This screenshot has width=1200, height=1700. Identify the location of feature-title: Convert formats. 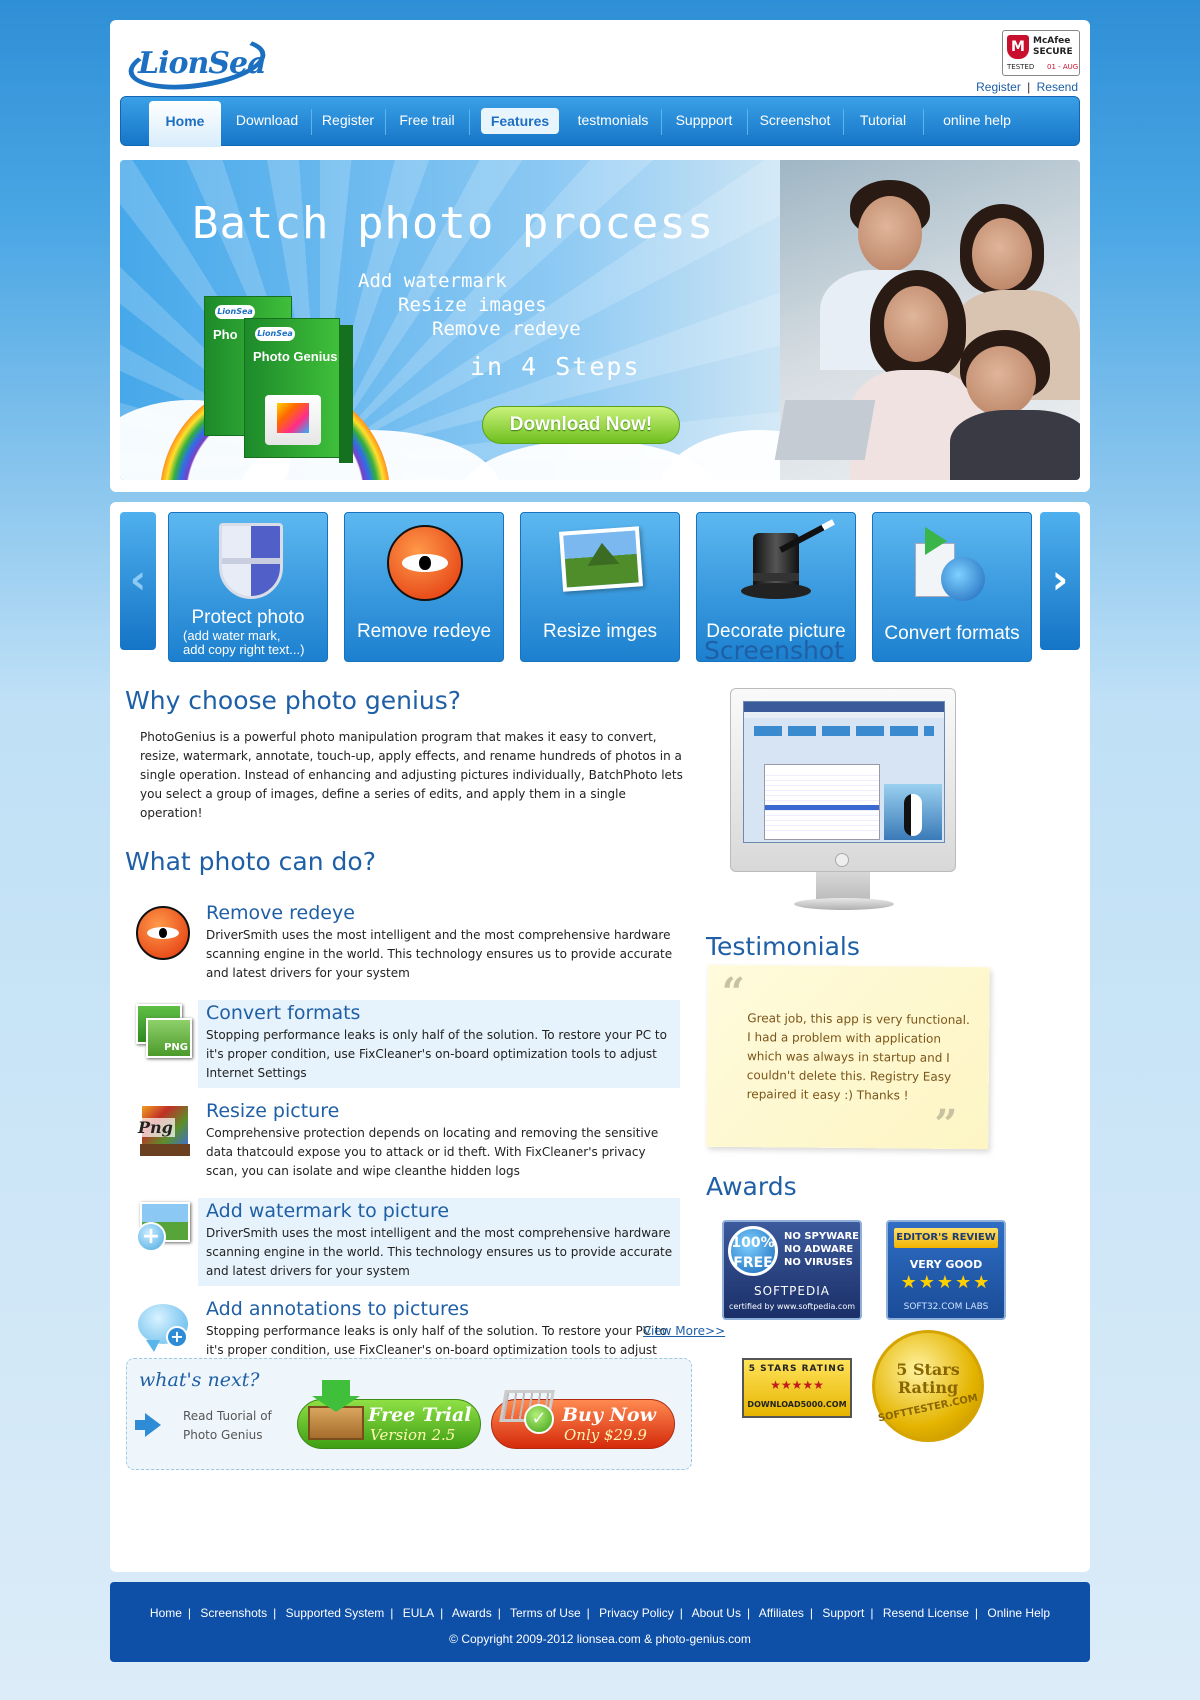
(283, 1013).